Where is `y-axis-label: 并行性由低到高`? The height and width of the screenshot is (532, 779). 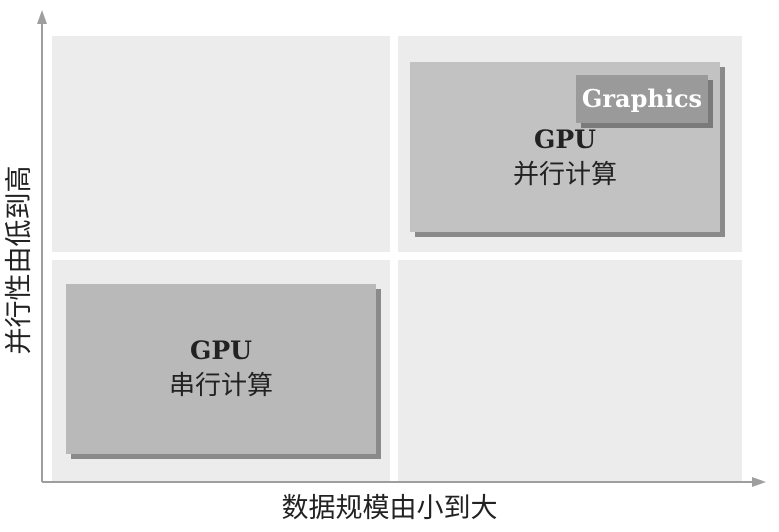 y-axis-label: 并行性由低到高 is located at coordinates (19, 260).